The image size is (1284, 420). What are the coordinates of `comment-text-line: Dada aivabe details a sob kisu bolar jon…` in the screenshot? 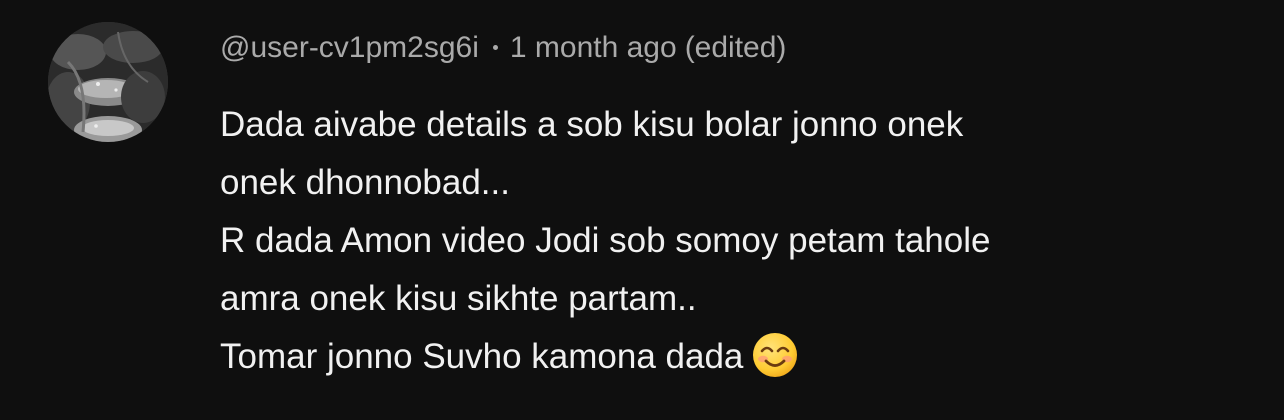 It's located at (592, 124).